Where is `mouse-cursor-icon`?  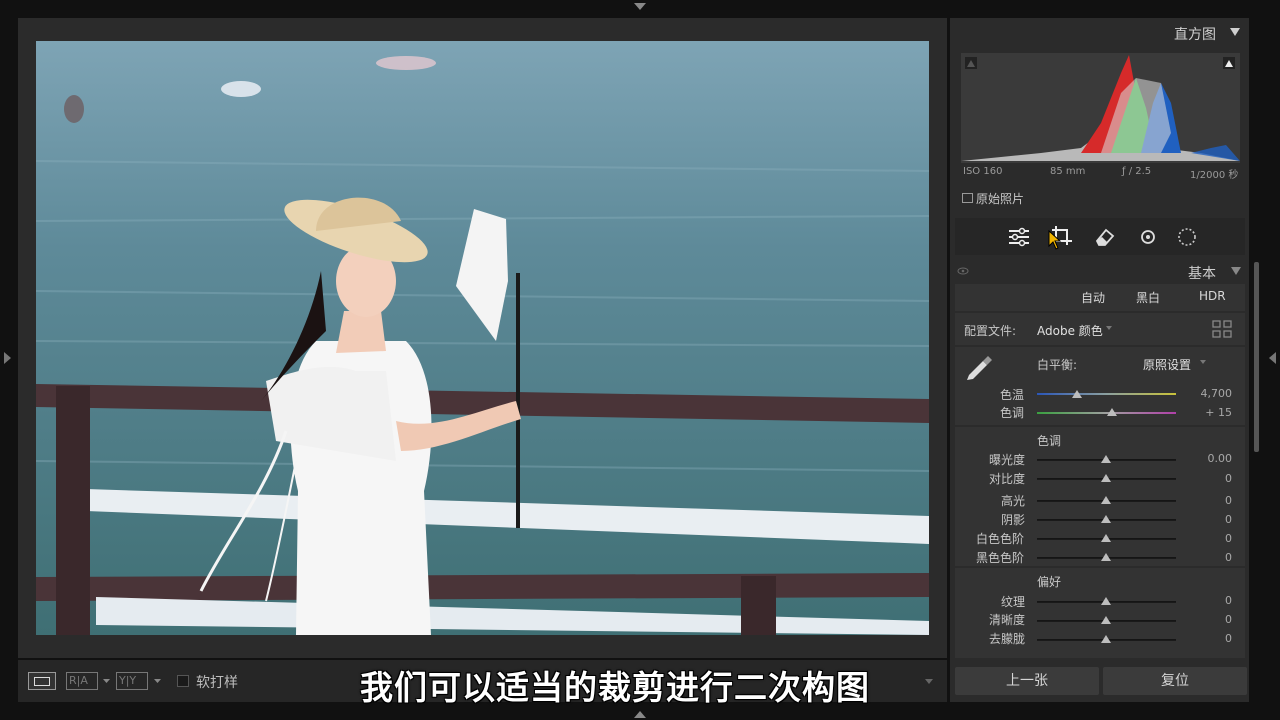
mouse-cursor-icon is located at coordinates (1055, 240).